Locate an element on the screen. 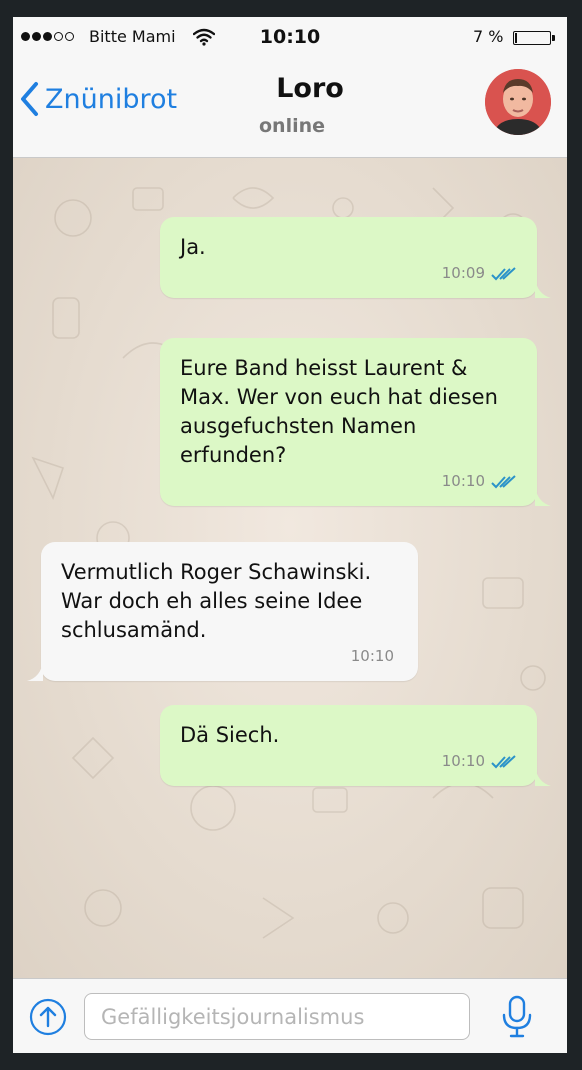 Image resolution: width=582 pixels, height=1070 pixels. battery-icon is located at coordinates (534, 38).